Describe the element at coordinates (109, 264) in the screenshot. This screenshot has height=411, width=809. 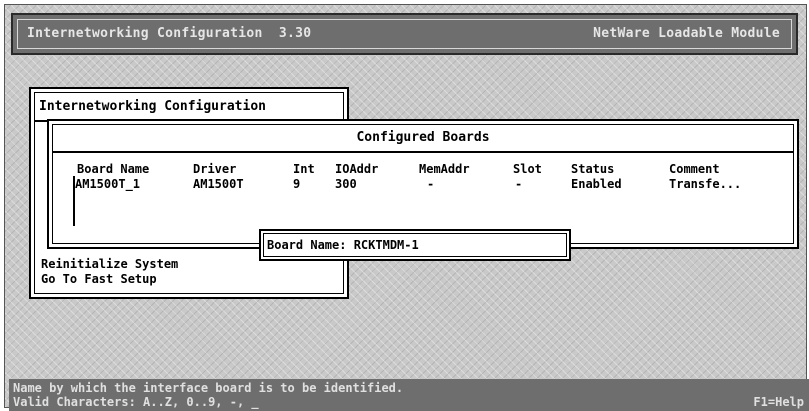
I see `menu-item-reinitialize-system: Reinitialize System` at that location.